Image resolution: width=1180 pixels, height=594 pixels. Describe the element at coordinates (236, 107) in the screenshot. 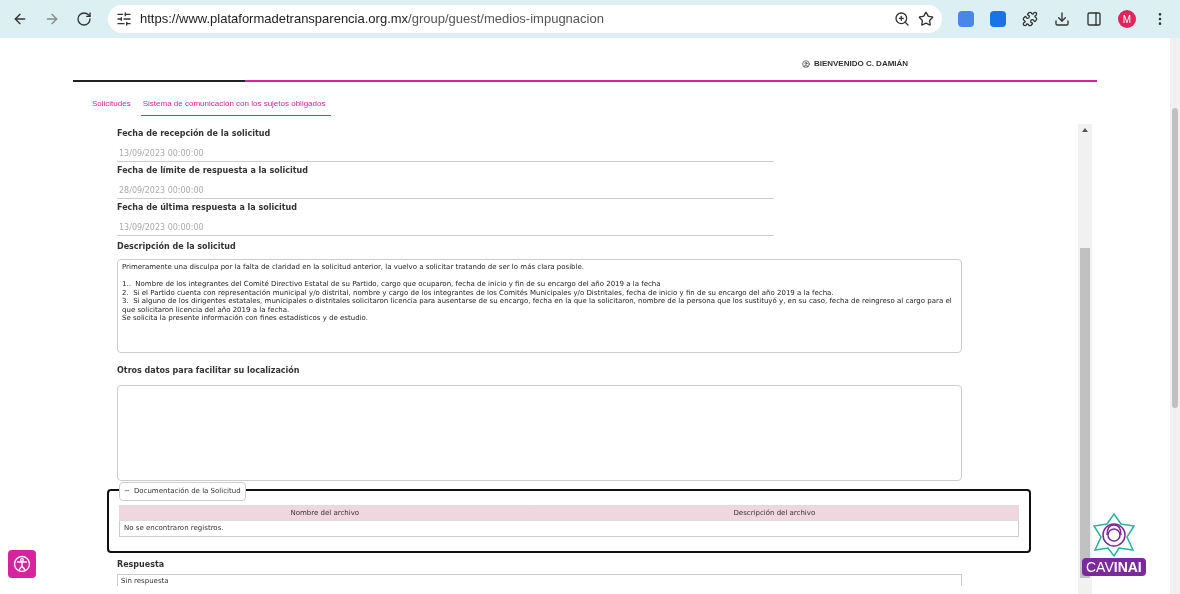

I see `nav-tab: Sistema de comunicación con los sujetos obligados` at that location.